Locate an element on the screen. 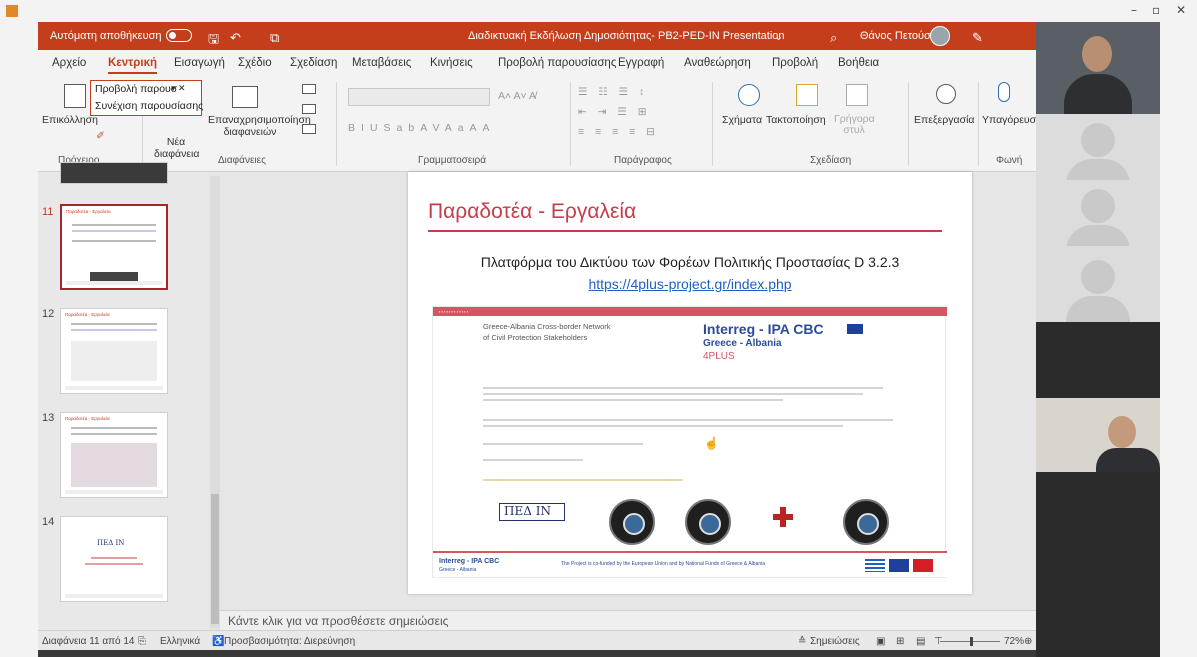  zoom-level: 72% is located at coordinates (1014, 641).